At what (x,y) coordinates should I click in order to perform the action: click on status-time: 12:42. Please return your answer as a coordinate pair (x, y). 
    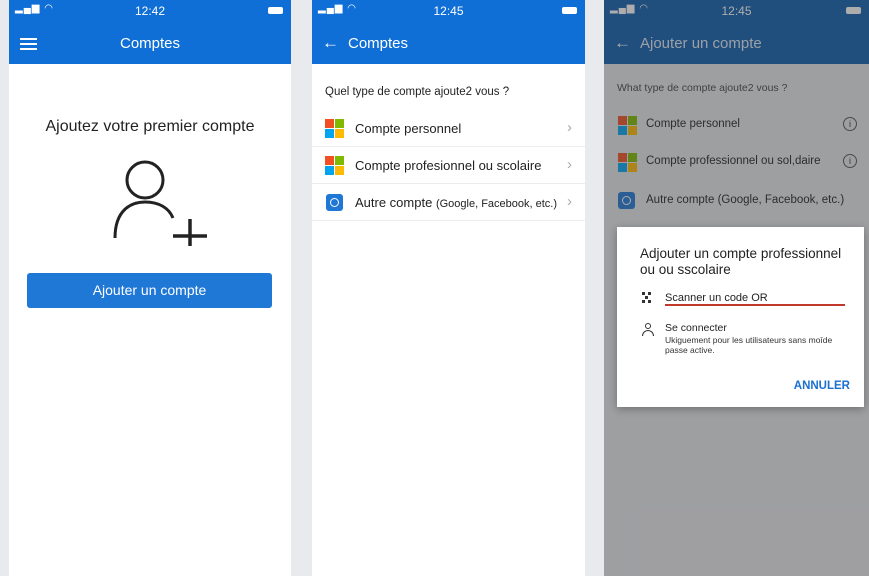
    Looking at the image, I should click on (150, 11).